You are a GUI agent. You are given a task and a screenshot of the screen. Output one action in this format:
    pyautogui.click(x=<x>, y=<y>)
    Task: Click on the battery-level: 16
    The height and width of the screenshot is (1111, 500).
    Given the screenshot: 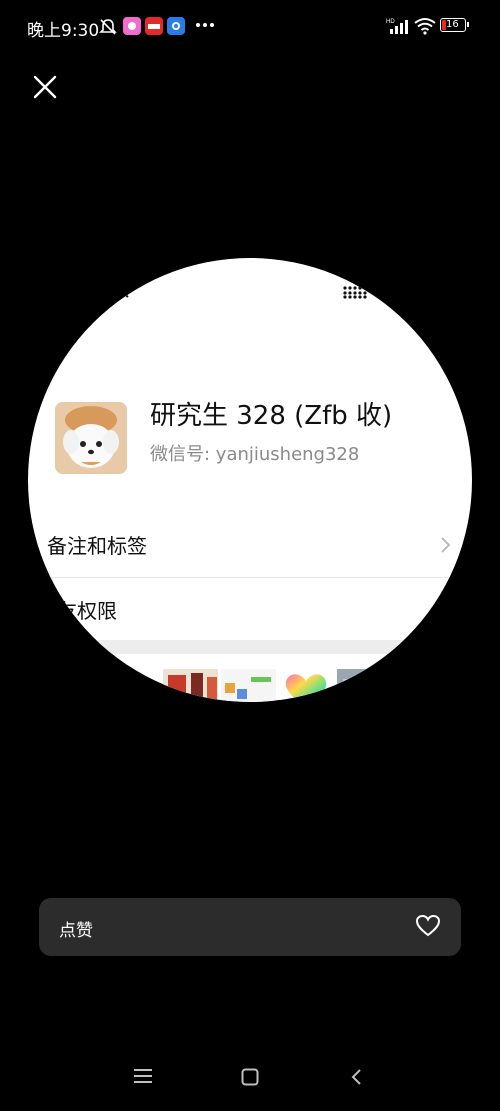 What is the action you would take?
    pyautogui.click(x=452, y=24)
    